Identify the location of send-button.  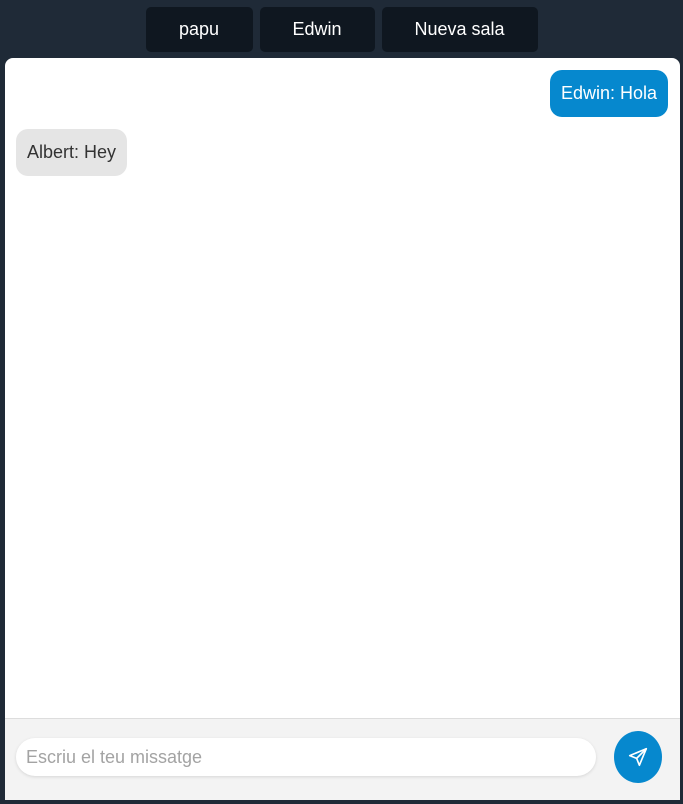
(638, 757).